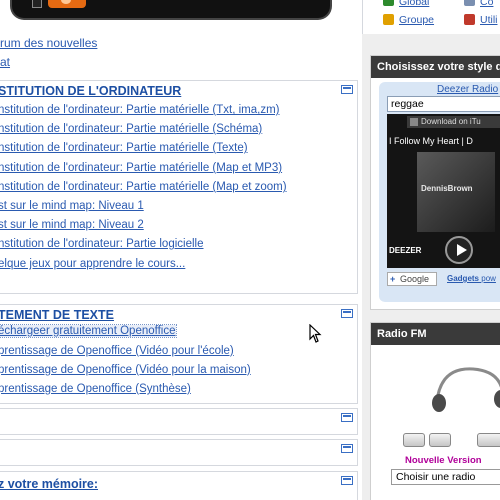 The image size is (500, 500). I want to click on style-search-input: reggae, so click(443, 104).